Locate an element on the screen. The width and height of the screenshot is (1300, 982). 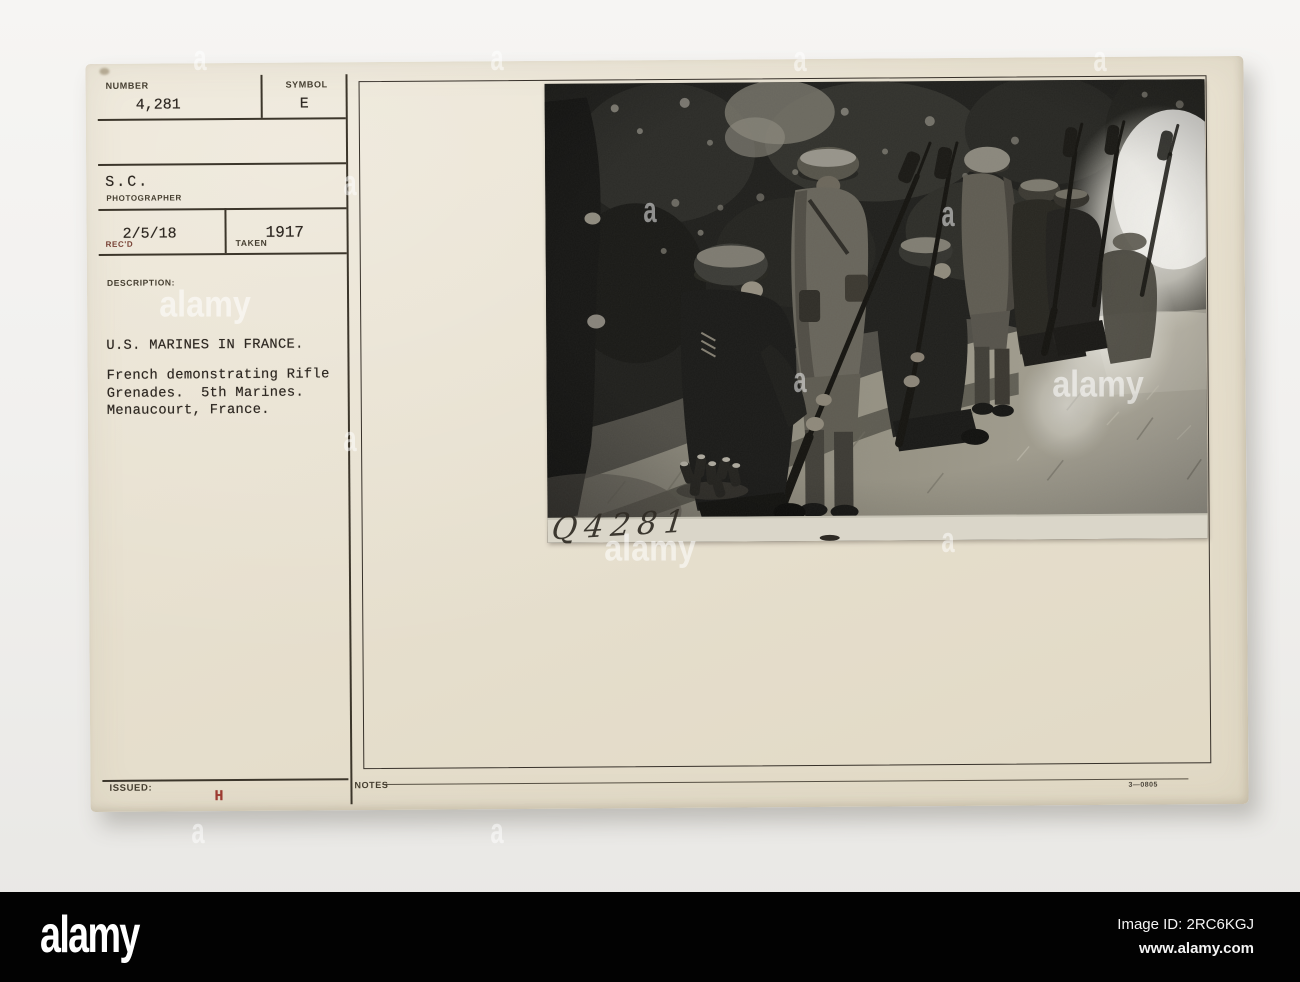
taken-label: TAKEN is located at coordinates (251, 243).